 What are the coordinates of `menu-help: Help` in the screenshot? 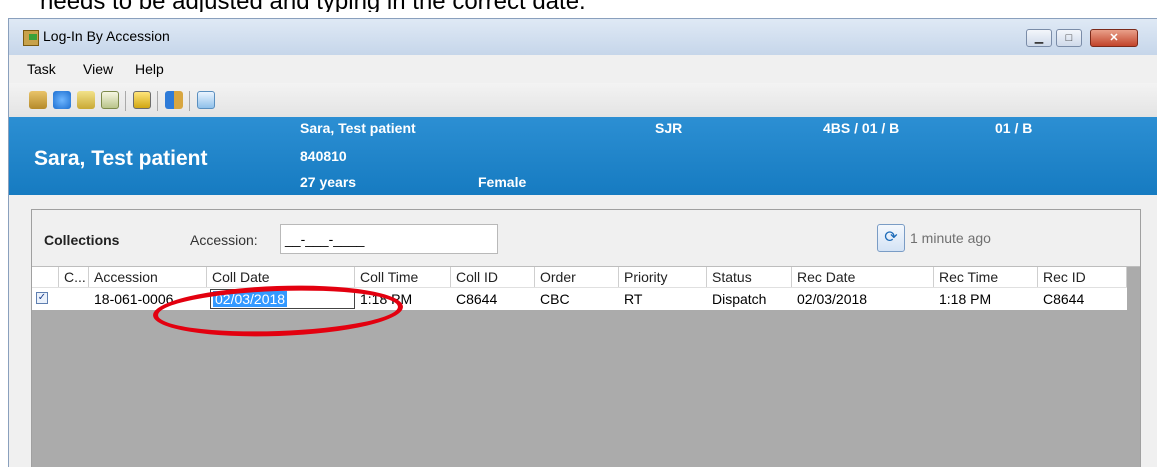 It's located at (149, 69).